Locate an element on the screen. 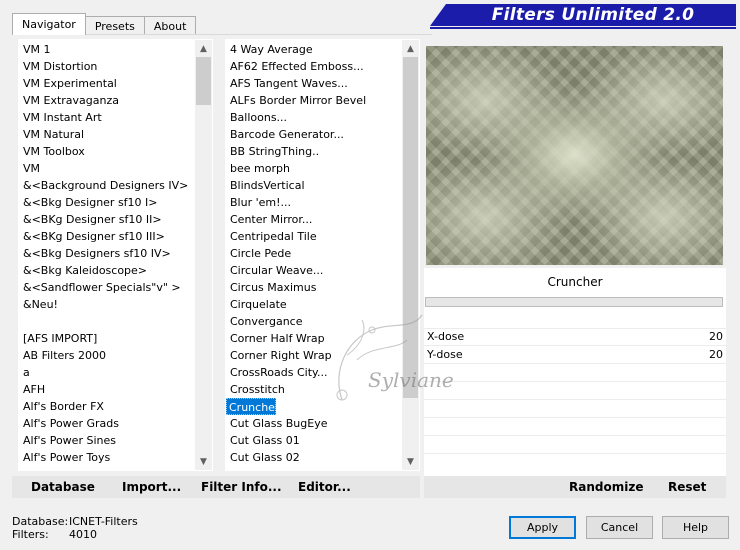 This screenshot has width=740, height=550. list-item: Corner Right Wrap is located at coordinates (322, 355).